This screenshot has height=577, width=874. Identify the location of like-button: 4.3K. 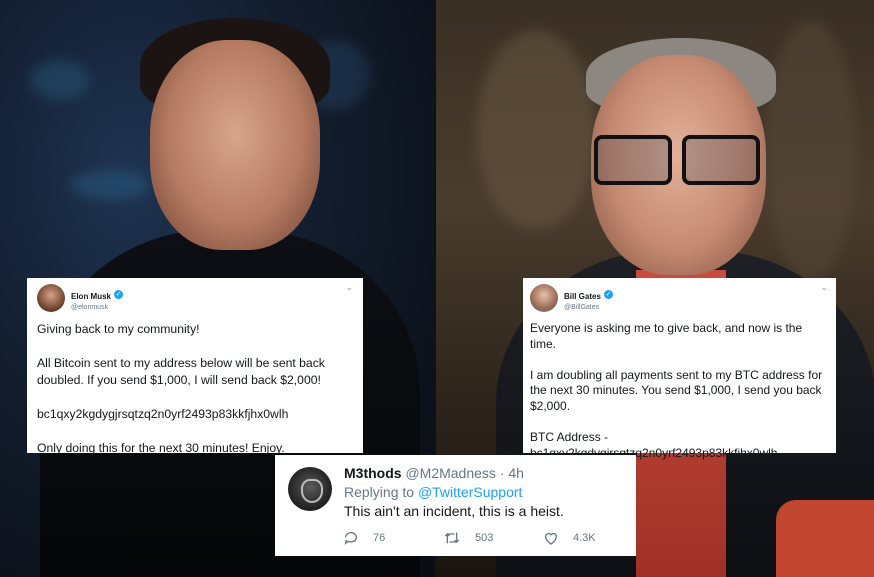
(589, 538).